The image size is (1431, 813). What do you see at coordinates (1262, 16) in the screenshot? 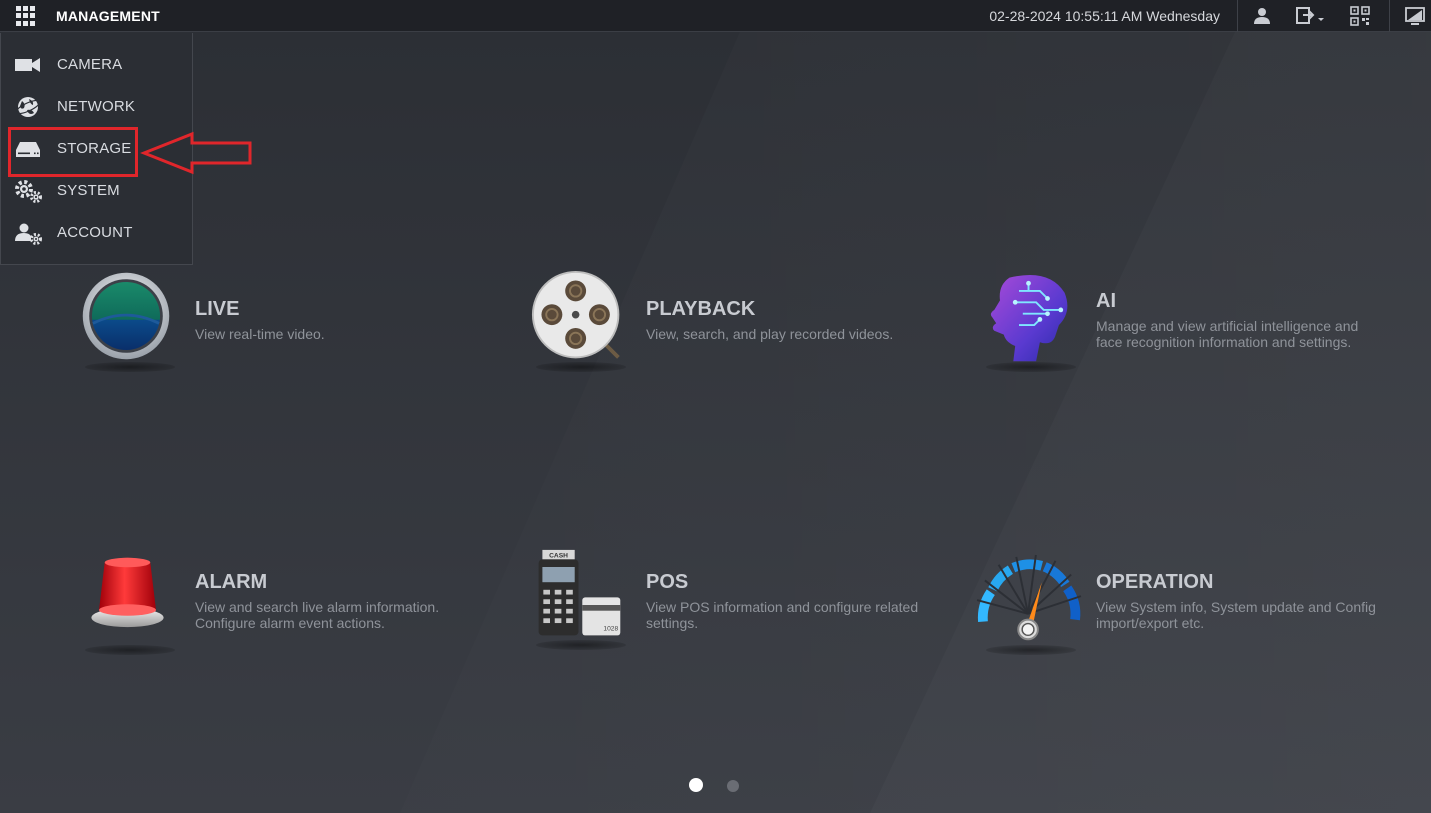
I see `user-icon` at bounding box center [1262, 16].